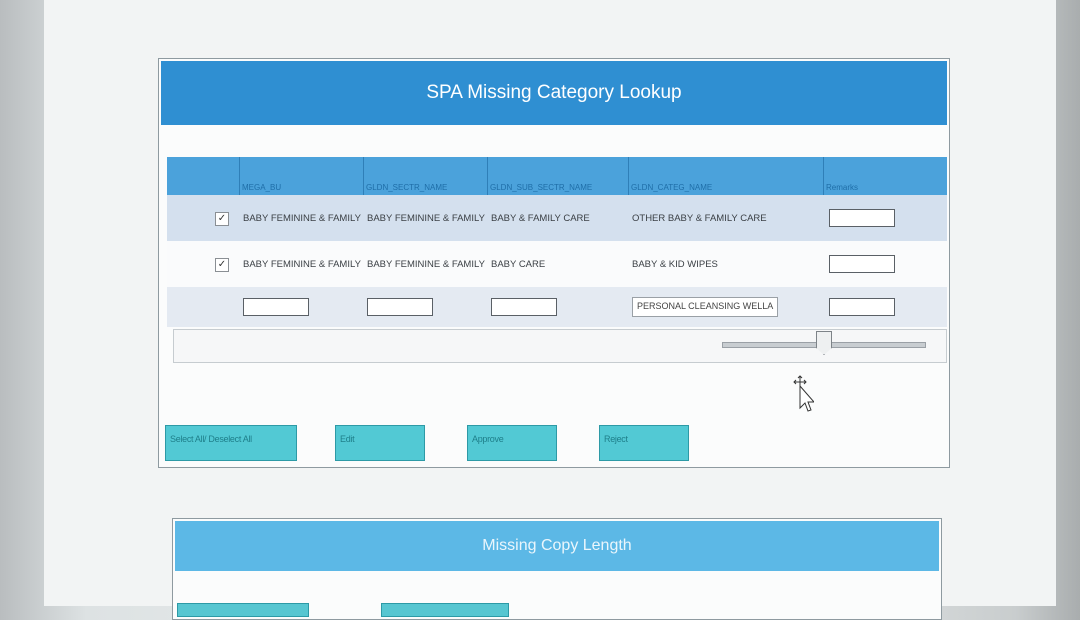 The width and height of the screenshot is (1080, 620). Describe the element at coordinates (824, 343) in the screenshot. I see `slider-thumb` at that location.